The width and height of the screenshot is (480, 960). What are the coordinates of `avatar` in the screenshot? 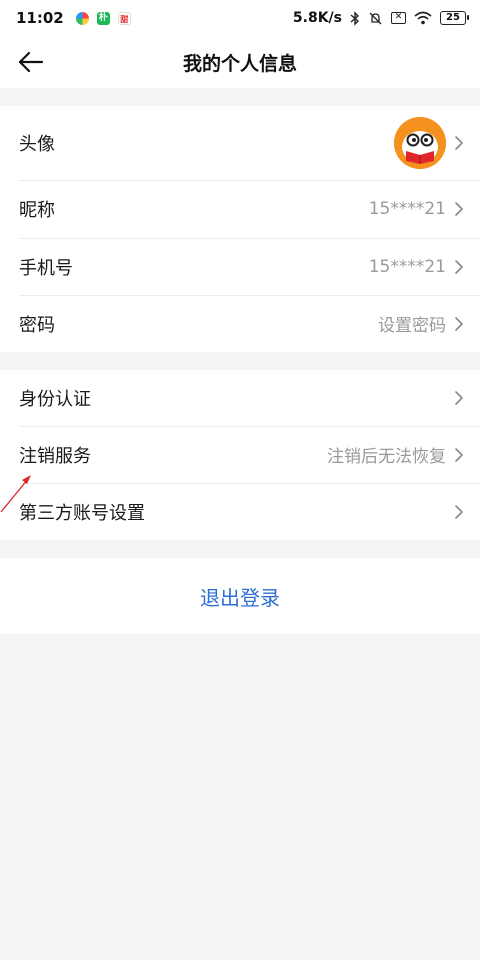 It's located at (420, 143).